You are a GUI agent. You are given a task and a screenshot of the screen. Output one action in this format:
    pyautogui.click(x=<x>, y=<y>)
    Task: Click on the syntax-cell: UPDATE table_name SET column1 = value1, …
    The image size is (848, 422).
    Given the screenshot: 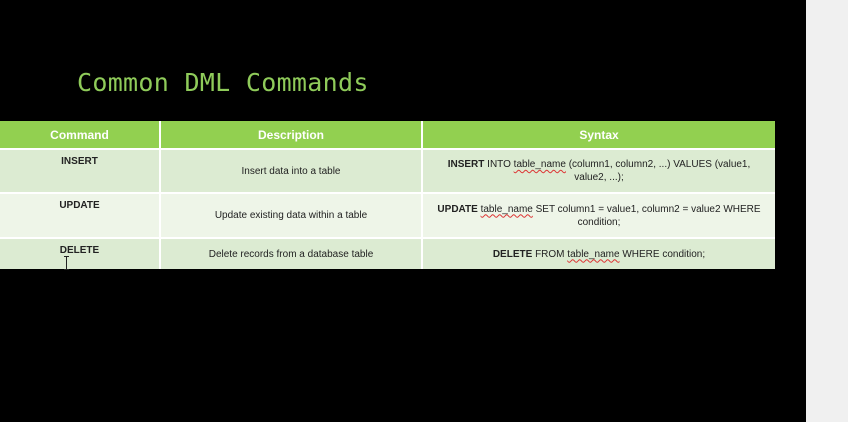 What is the action you would take?
    pyautogui.click(x=598, y=215)
    